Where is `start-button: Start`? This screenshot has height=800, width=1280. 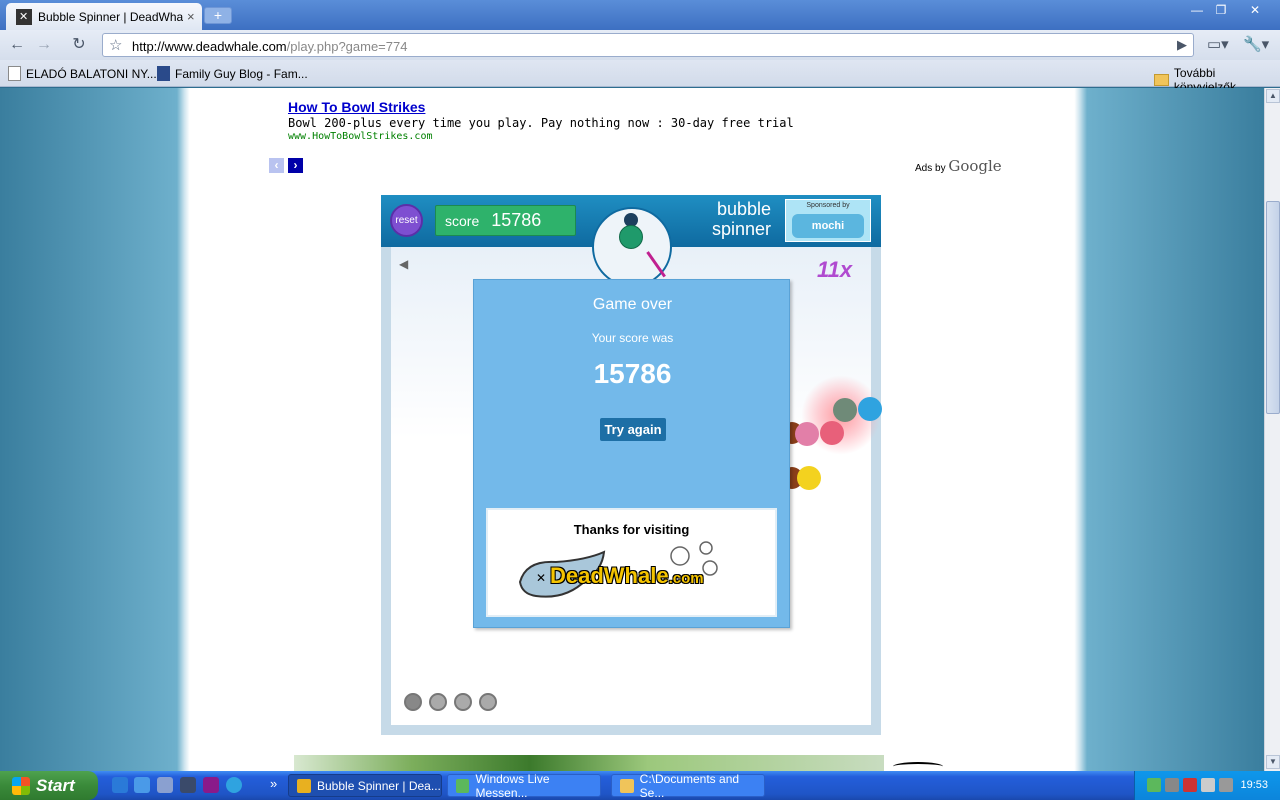
start-button: Start is located at coordinates (49, 785).